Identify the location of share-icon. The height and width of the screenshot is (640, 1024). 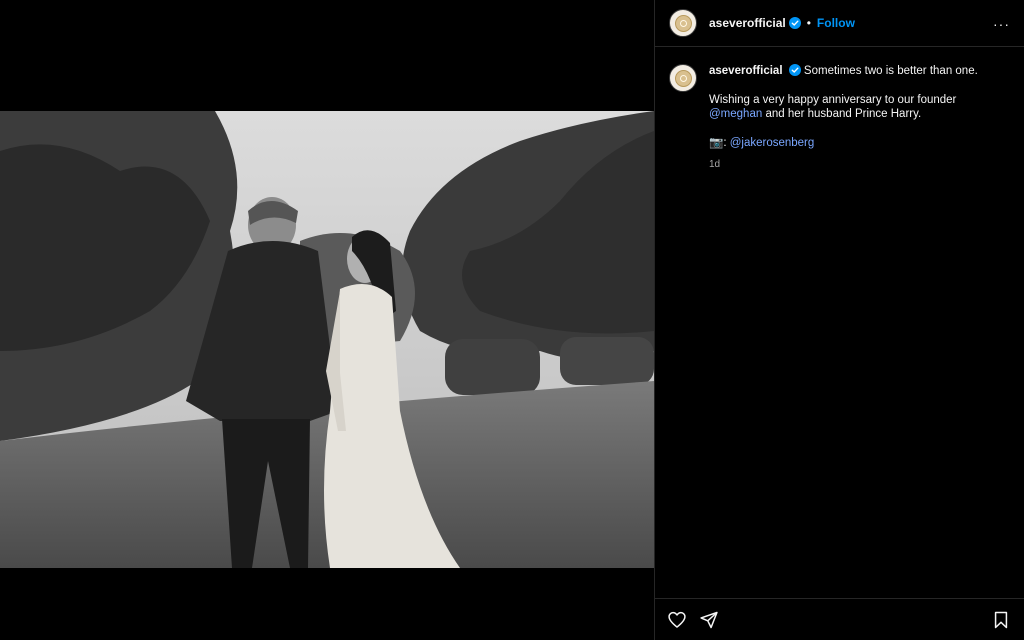
(709, 620).